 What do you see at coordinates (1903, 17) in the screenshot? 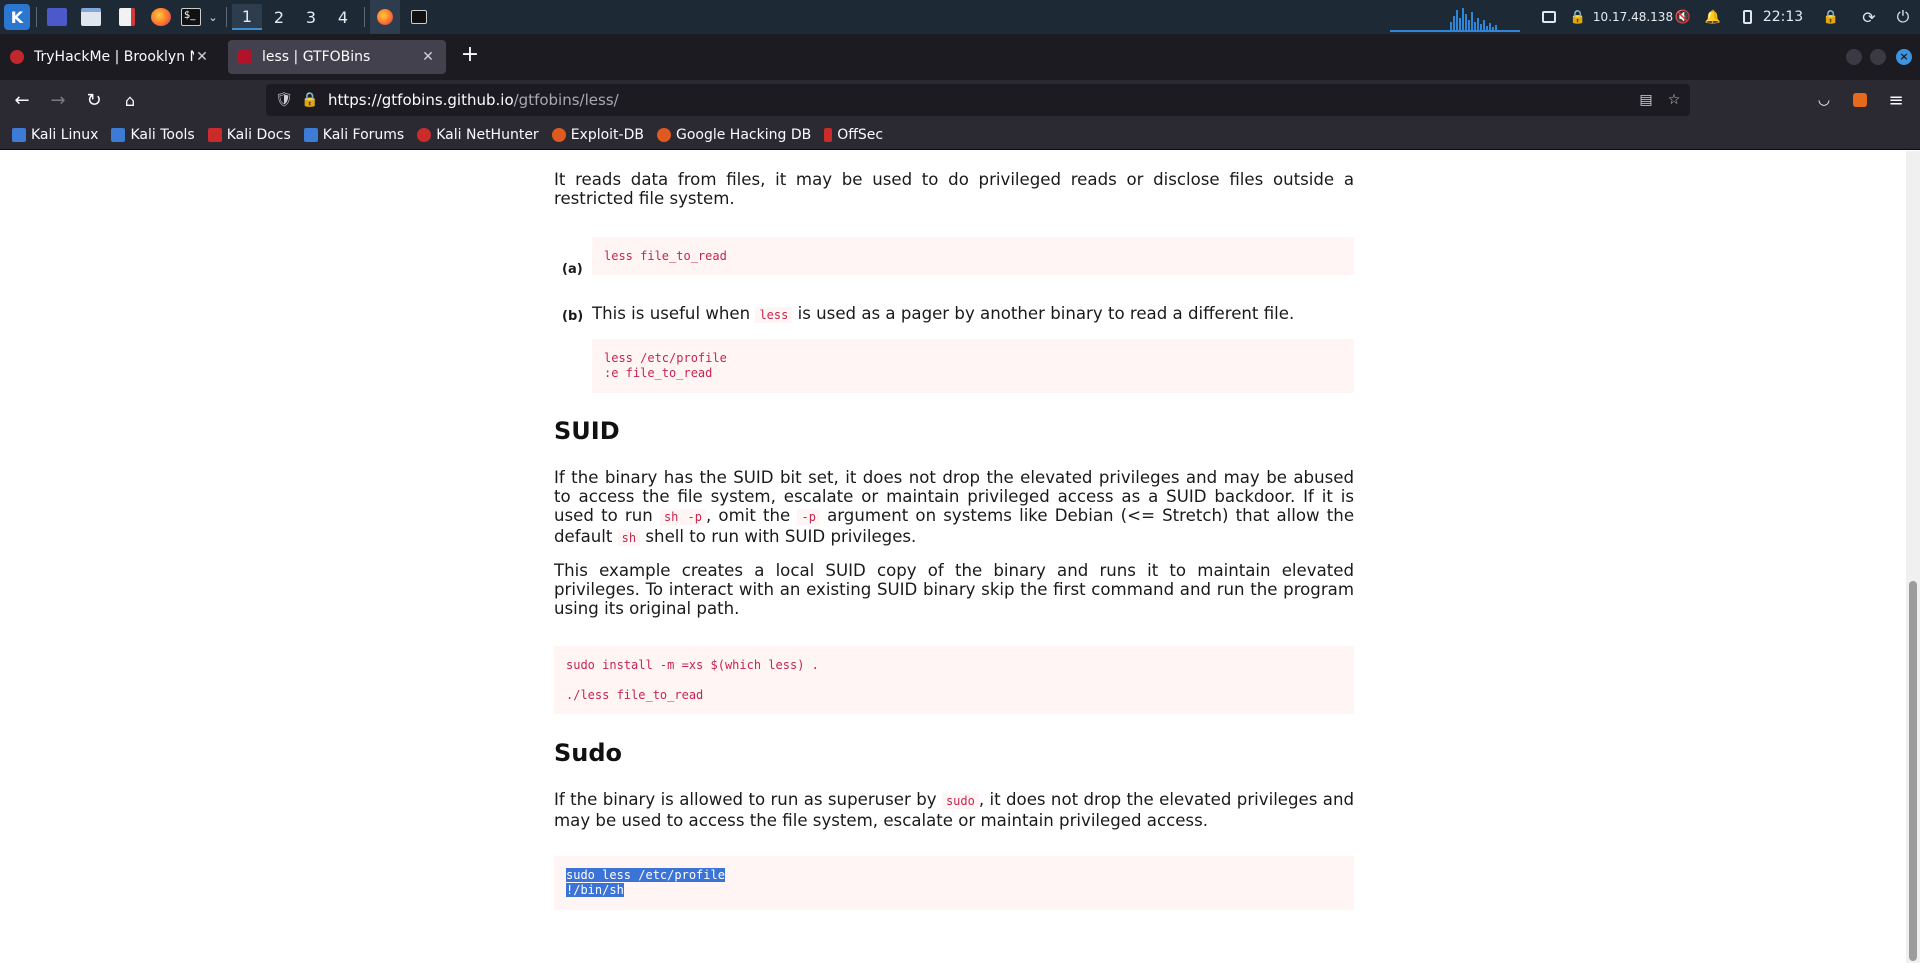
I see `power-icon: ⏻` at bounding box center [1903, 17].